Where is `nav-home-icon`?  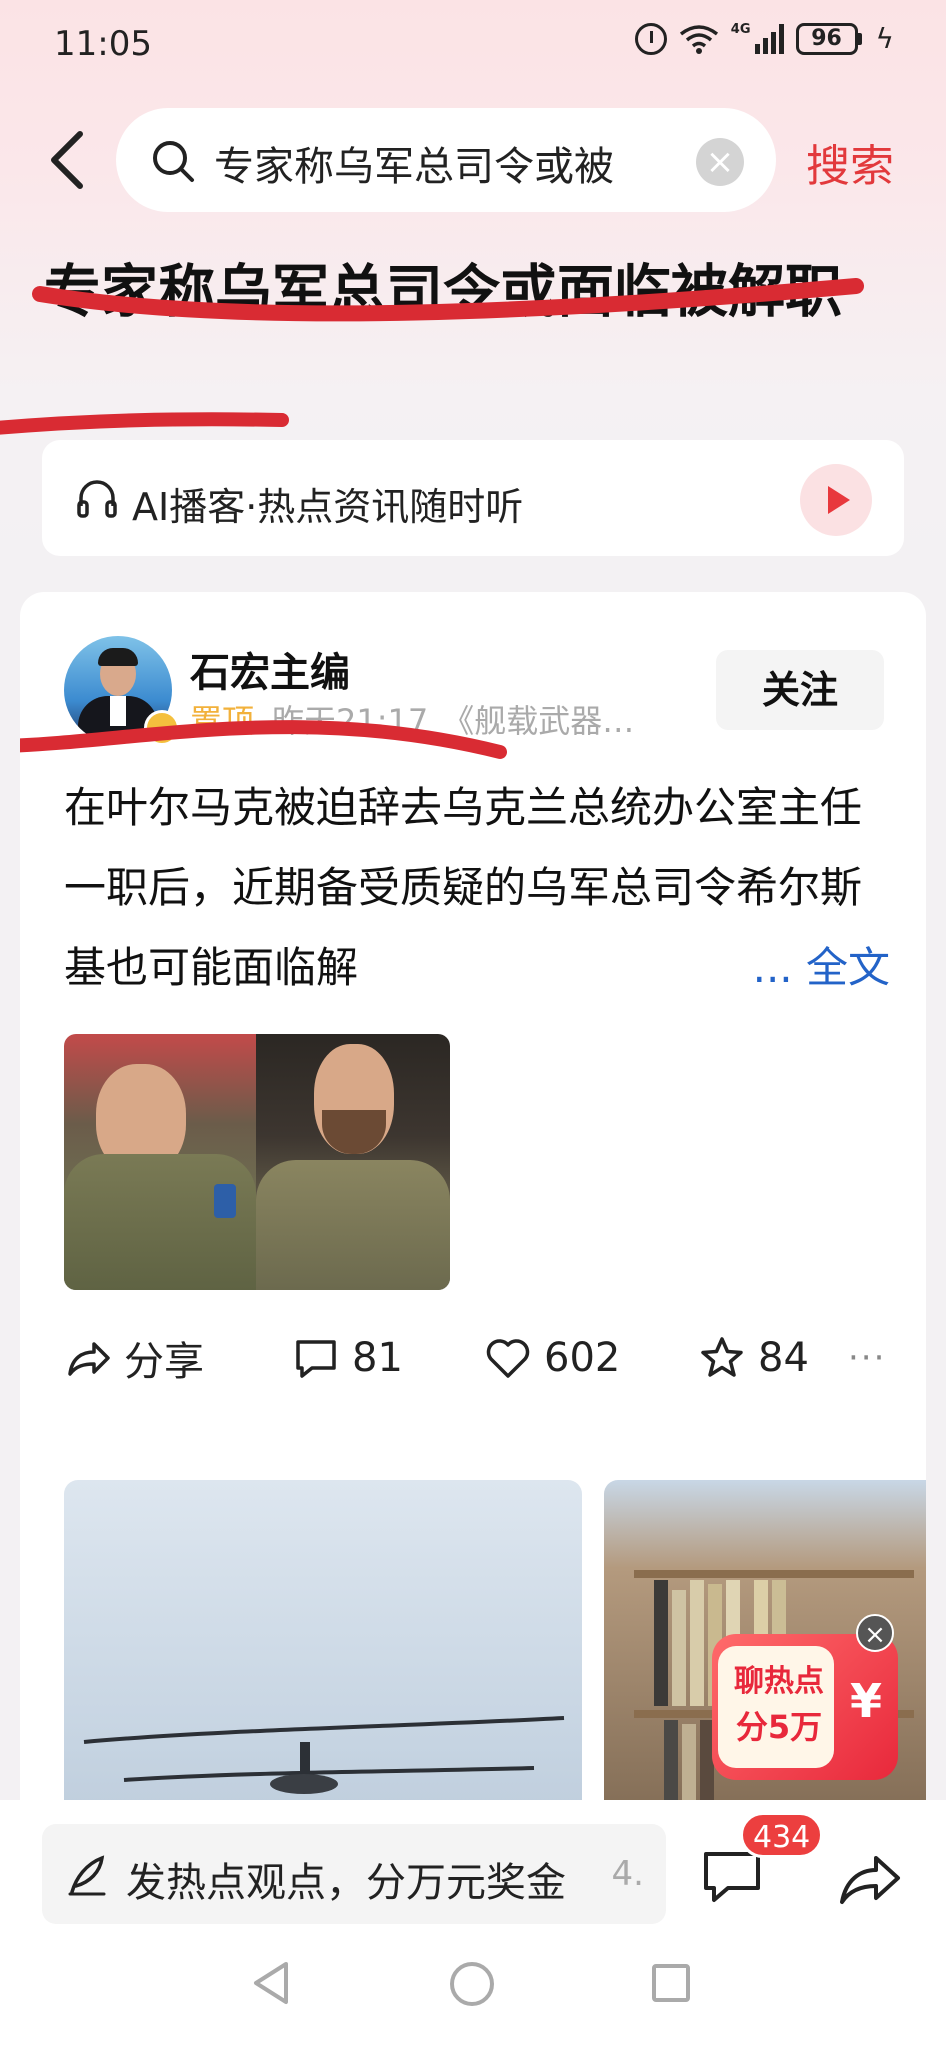 nav-home-icon is located at coordinates (472, 1984).